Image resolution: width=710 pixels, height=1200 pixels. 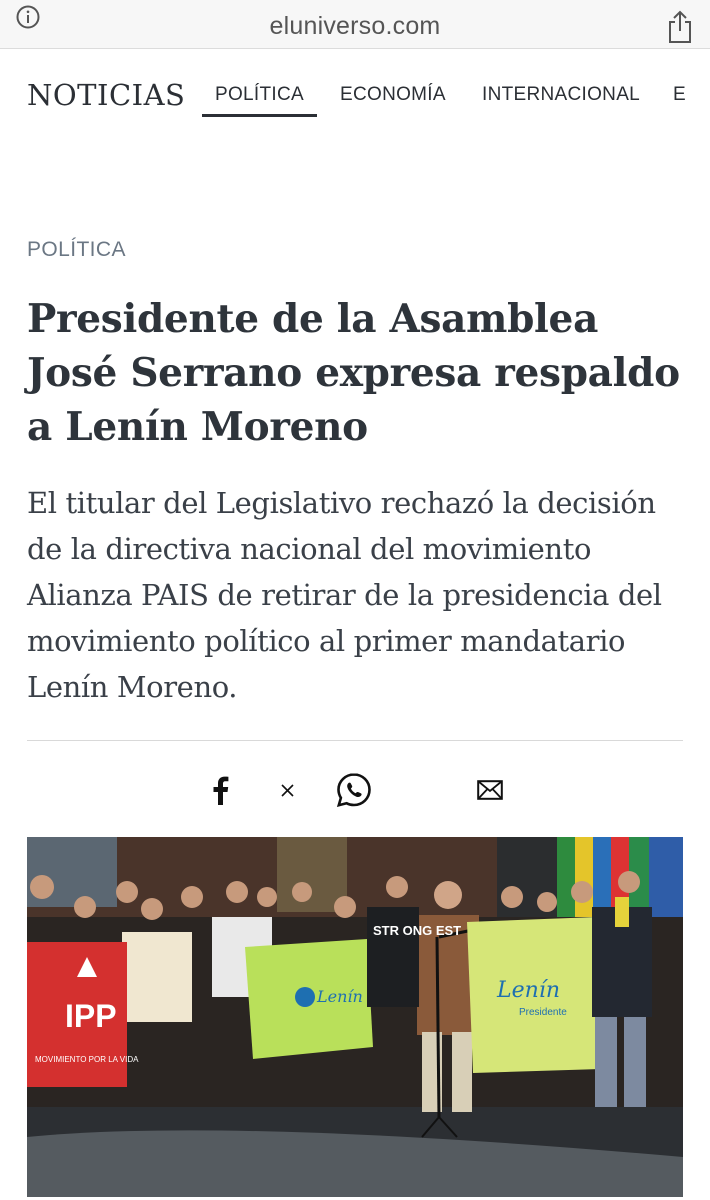 I want to click on share-bar, so click(x=355, y=790).